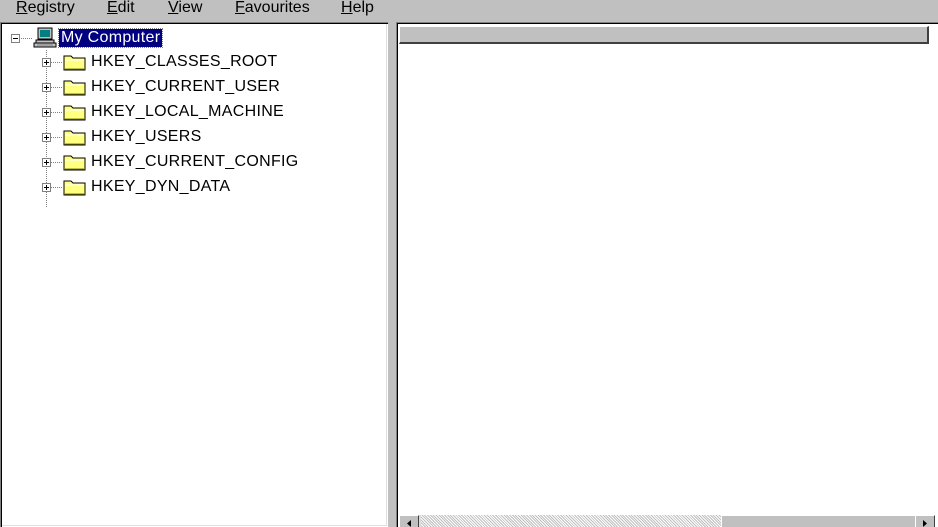  Describe the element at coordinates (184, 62) in the screenshot. I see `tree-node-hkey-classes-root: HKEY_CLASSES_ROOT` at that location.